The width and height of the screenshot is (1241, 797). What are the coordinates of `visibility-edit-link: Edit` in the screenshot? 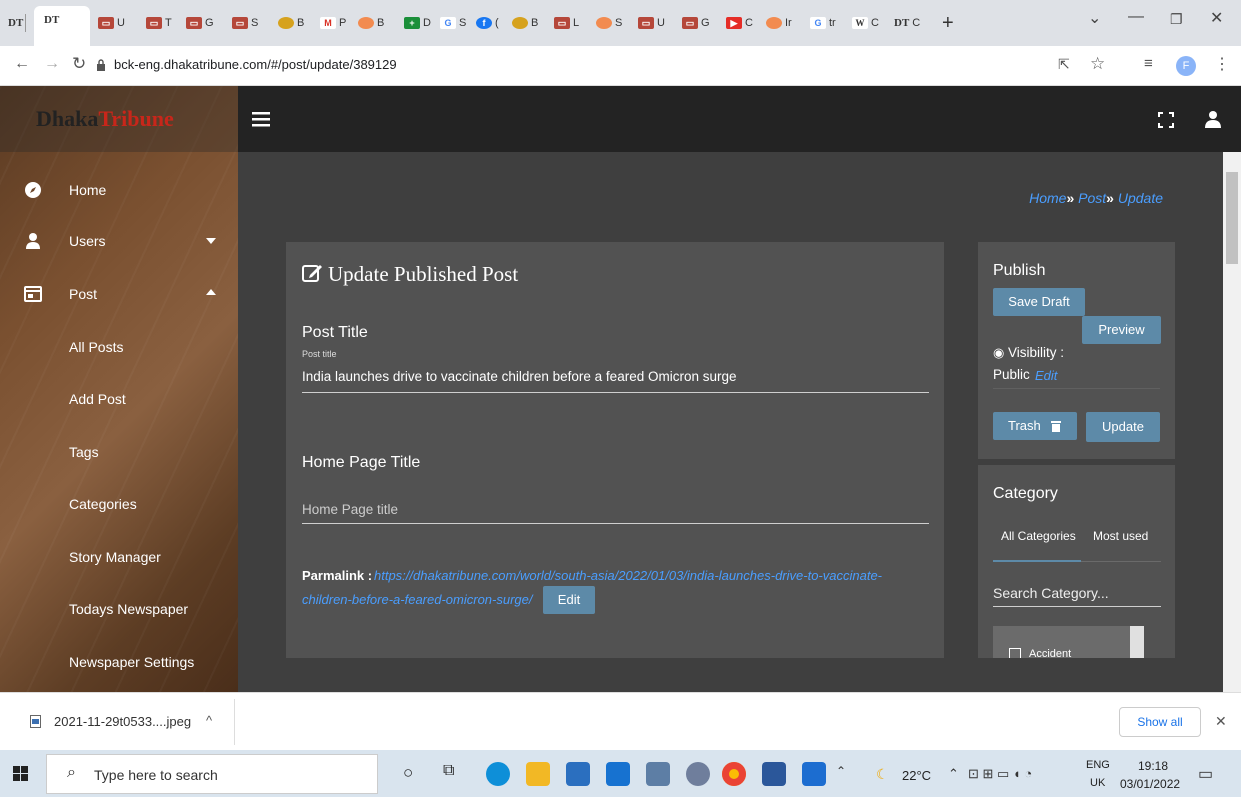 It's located at (1046, 375).